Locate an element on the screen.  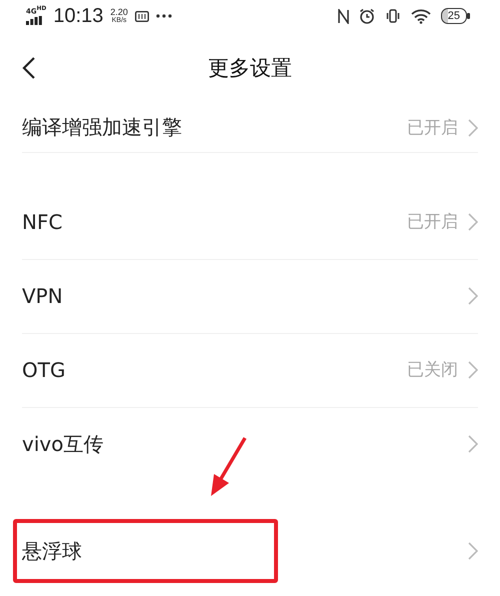
wifi-icon is located at coordinates (420, 16).